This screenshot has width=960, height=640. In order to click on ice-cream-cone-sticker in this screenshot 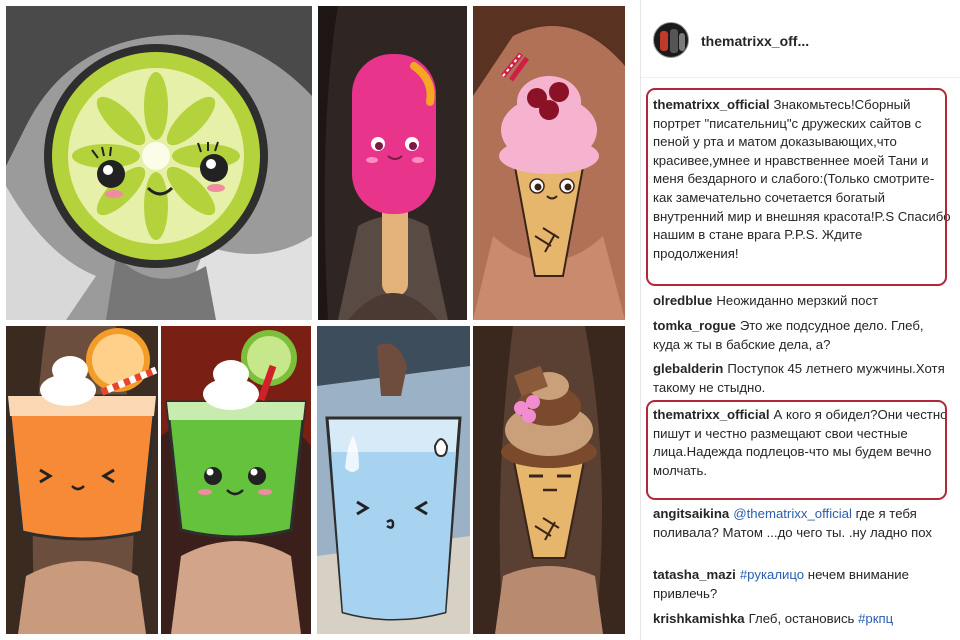, I will do `click(549, 163)`.